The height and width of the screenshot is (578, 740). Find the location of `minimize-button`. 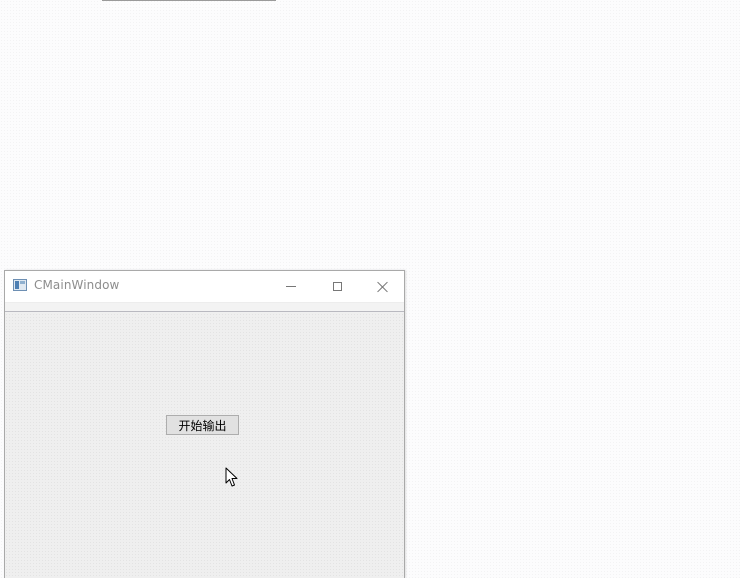

minimize-button is located at coordinates (291, 286).